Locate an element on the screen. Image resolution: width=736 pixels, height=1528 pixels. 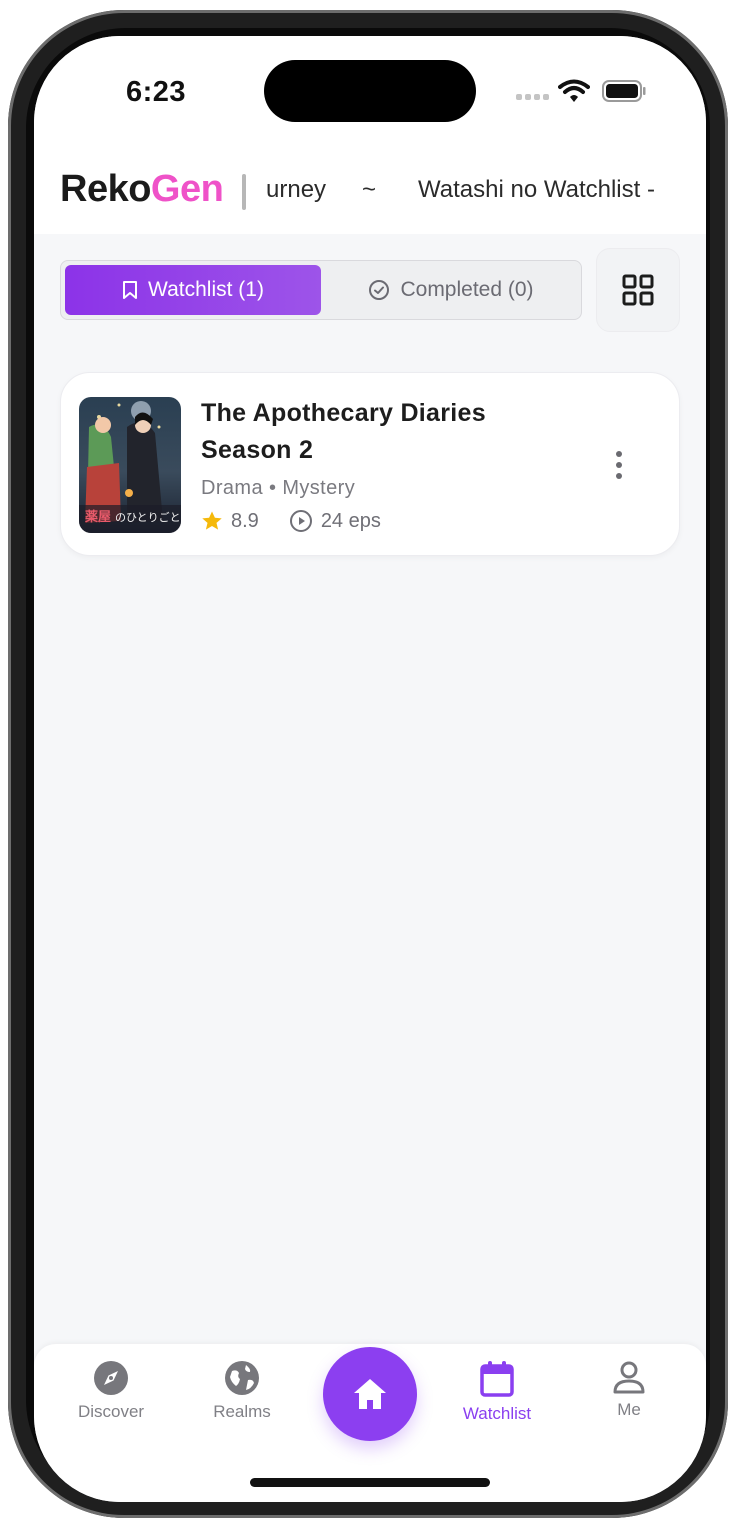
star-icon is located at coordinates (212, 520).